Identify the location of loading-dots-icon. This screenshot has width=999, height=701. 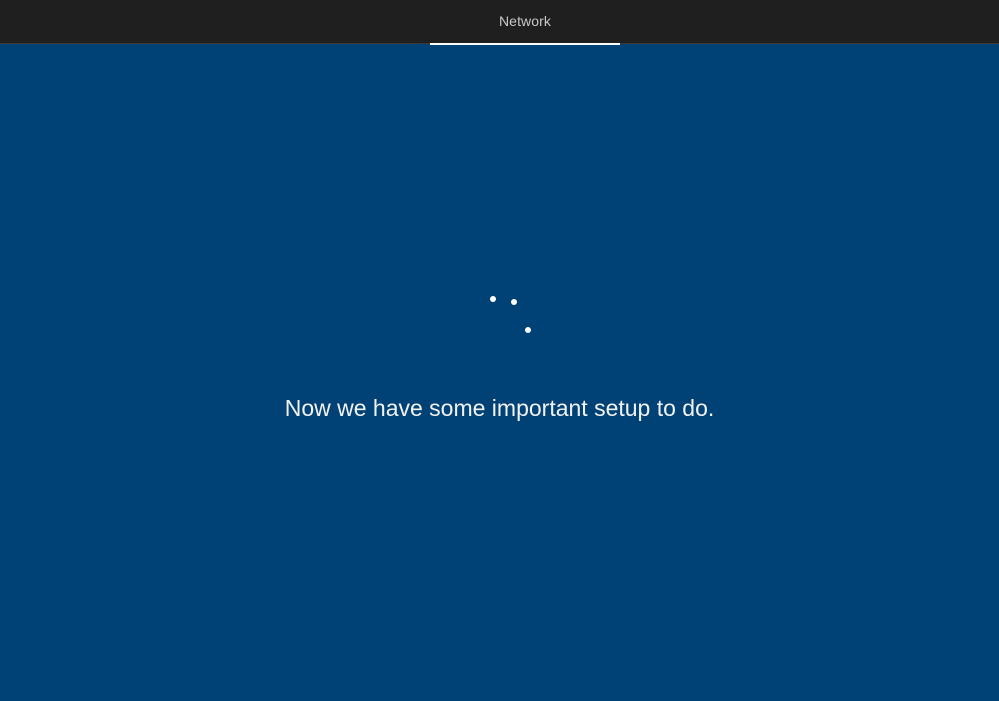
(510, 315).